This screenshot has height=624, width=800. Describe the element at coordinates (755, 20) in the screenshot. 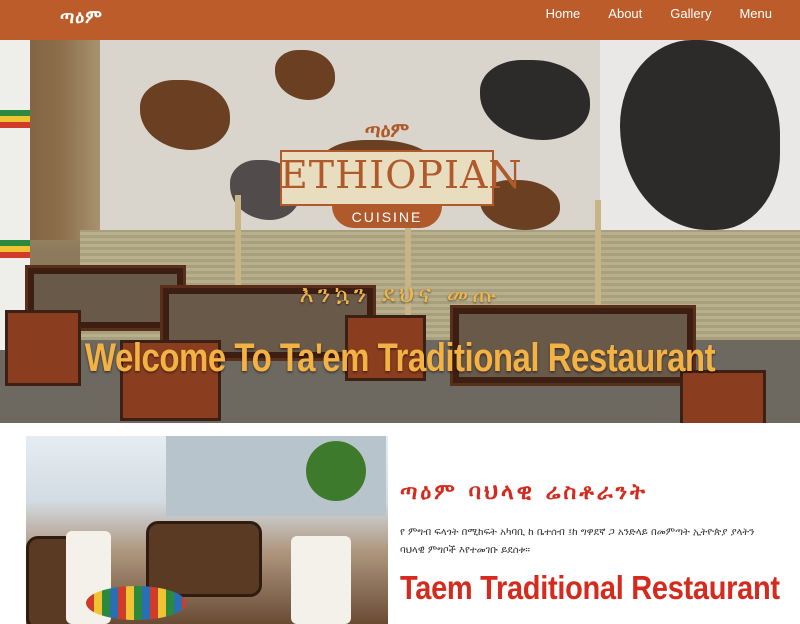

I see `nav-link-menu: Menu` at that location.